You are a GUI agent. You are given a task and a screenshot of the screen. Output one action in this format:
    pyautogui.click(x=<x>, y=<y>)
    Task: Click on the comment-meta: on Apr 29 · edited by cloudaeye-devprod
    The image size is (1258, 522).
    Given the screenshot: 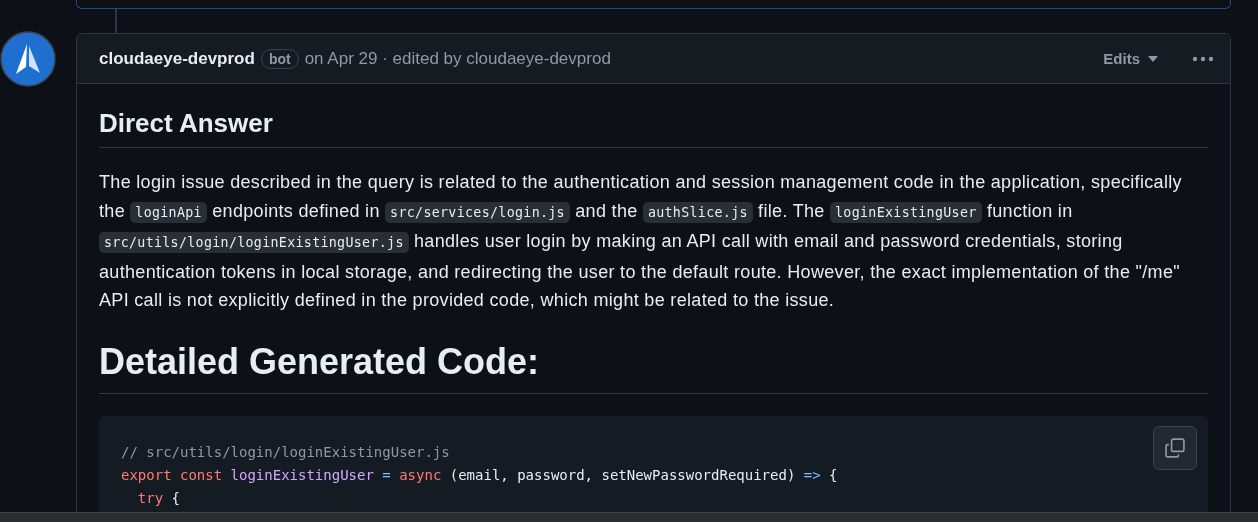 What is the action you would take?
    pyautogui.click(x=457, y=58)
    